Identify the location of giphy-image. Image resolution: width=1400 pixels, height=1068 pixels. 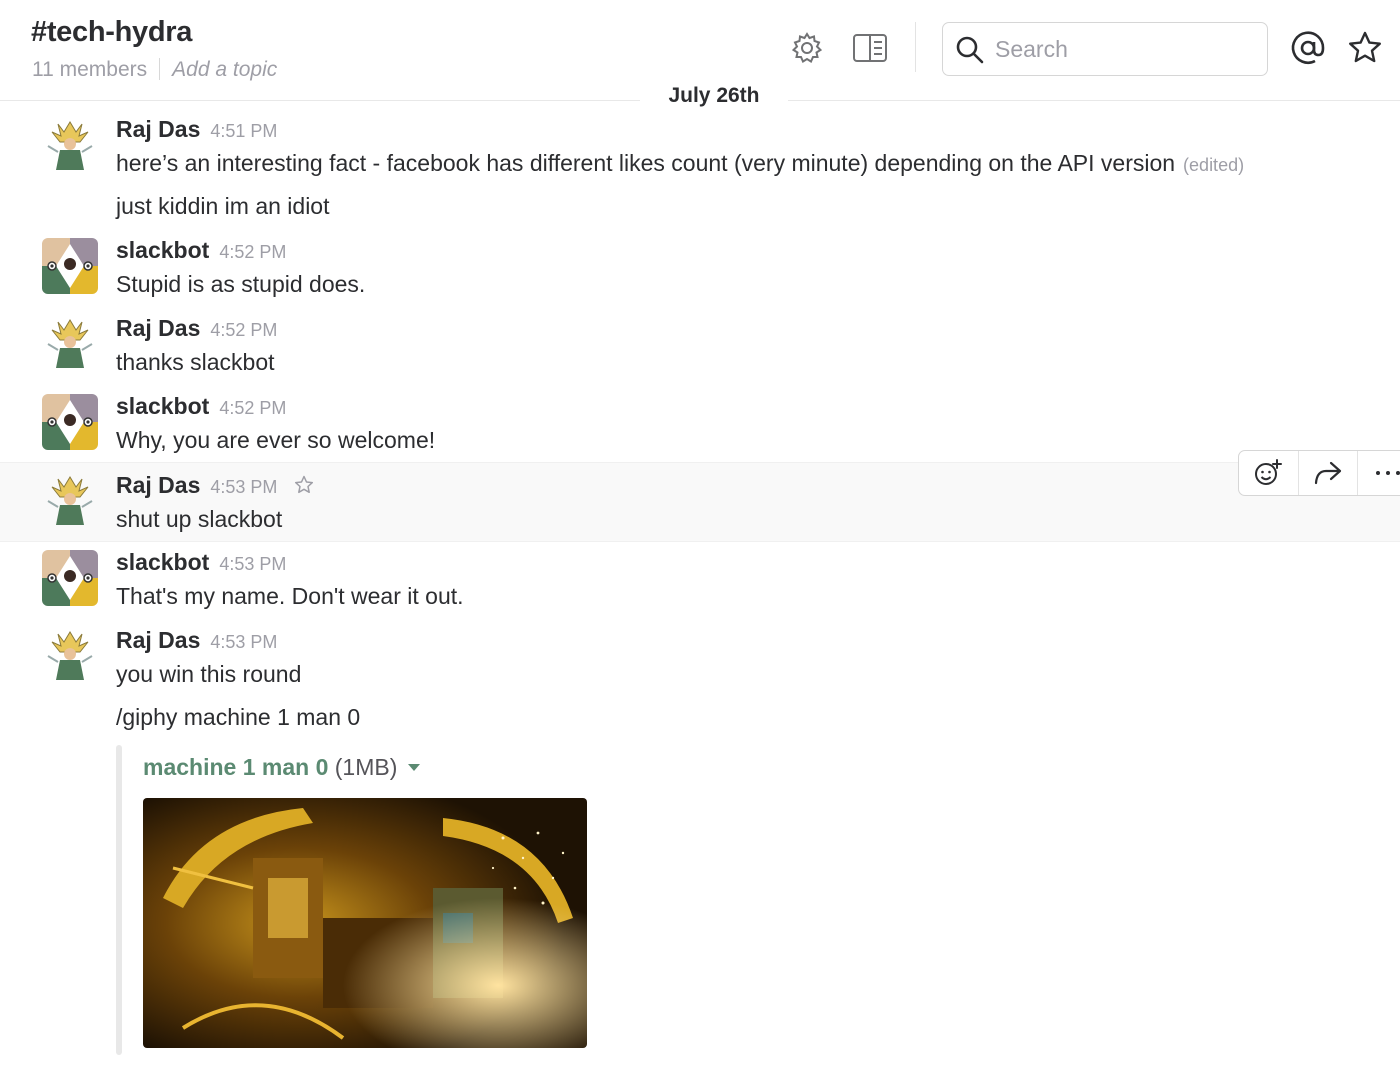
(365, 923).